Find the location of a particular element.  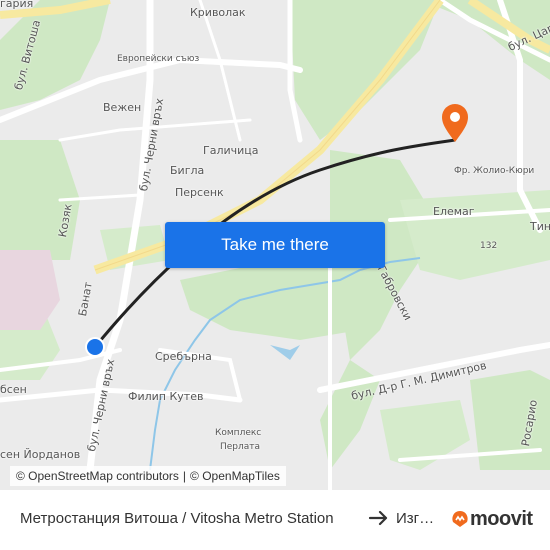

street-label: Персенк is located at coordinates (199, 192).